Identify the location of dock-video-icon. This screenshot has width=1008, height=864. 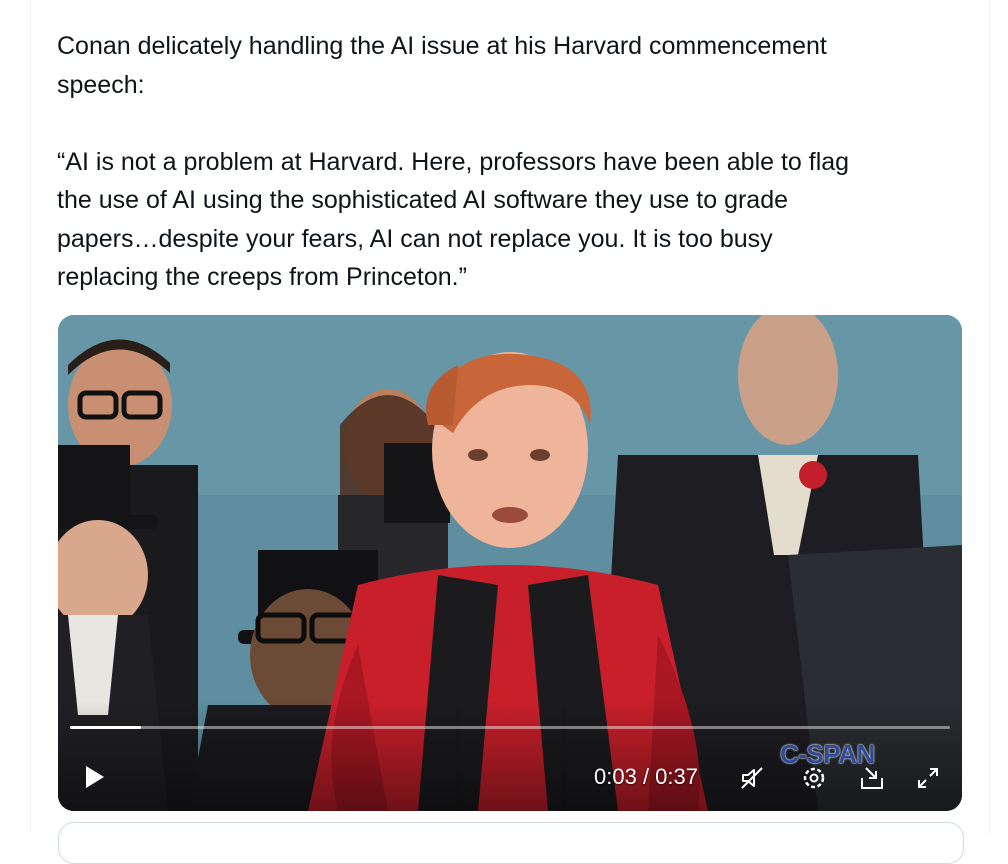
(872, 778).